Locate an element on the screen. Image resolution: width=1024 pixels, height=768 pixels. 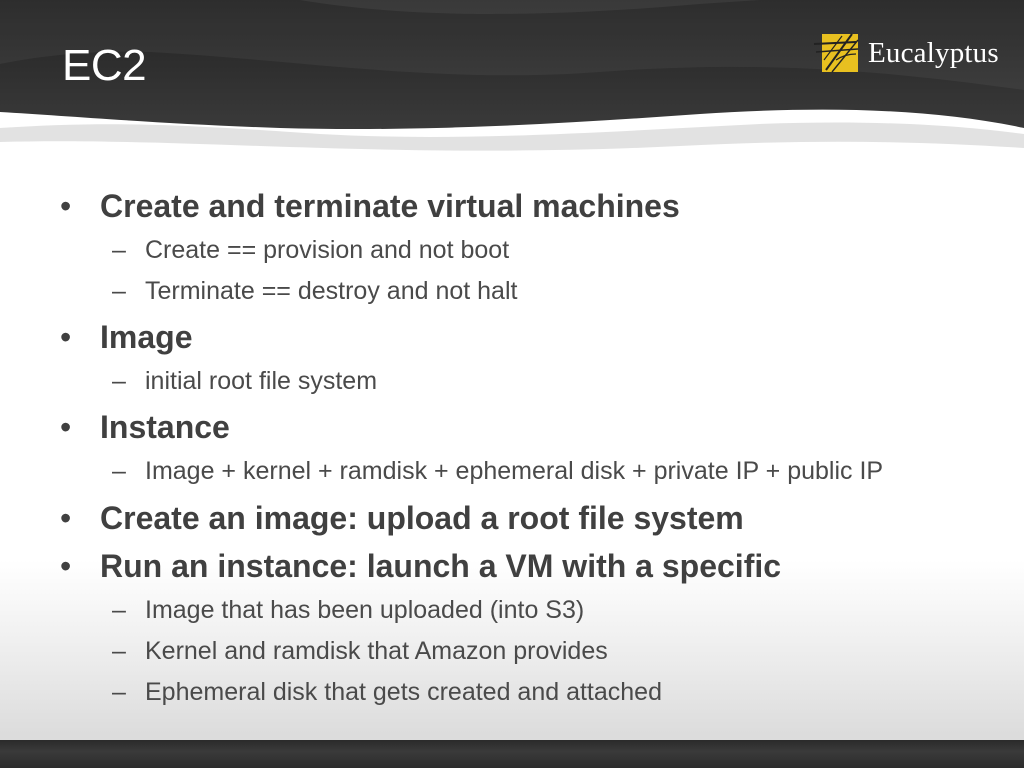
sub-item: – Kernel and ramdisk that Amazon provides is located at coordinates (360, 651).